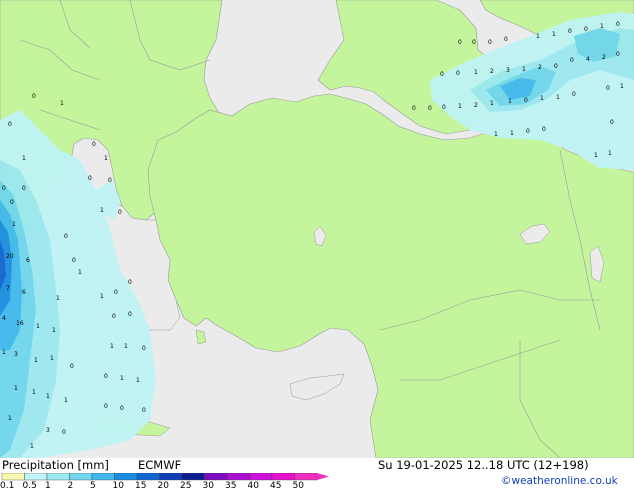  I want to click on precip-value-label: 20, so click(10, 256).